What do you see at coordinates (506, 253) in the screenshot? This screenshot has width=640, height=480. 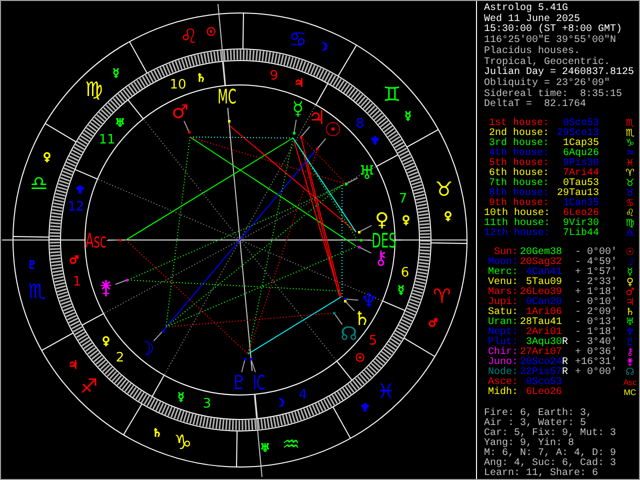 I see `planet-label: Sun:` at bounding box center [506, 253].